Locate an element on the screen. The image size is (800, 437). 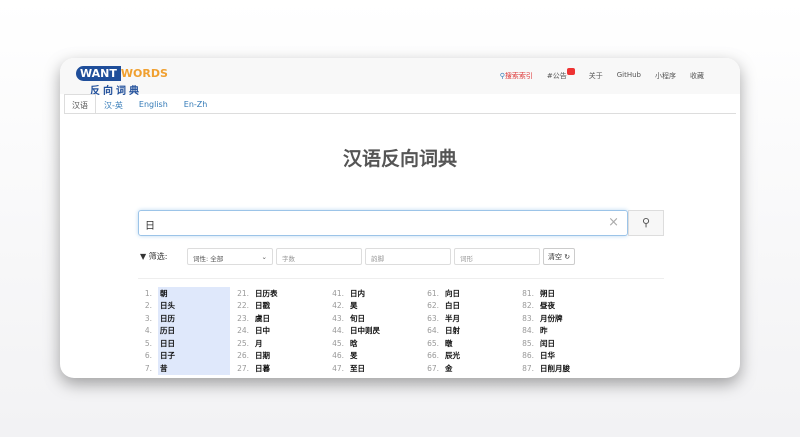
result-number: 67. is located at coordinates (433, 368).